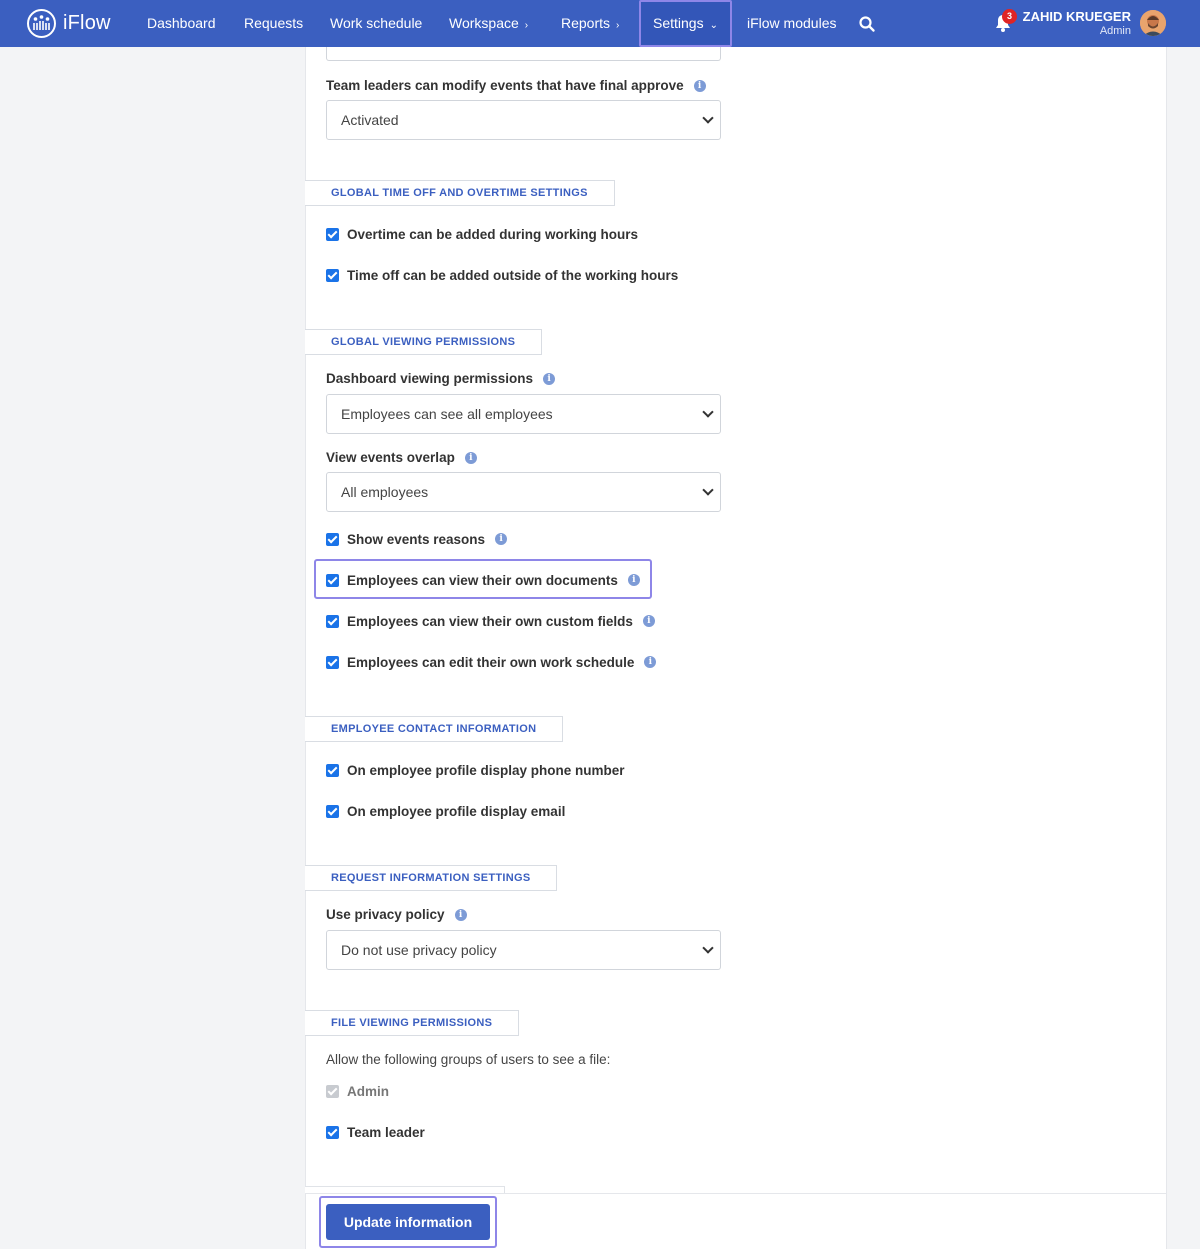 This screenshot has height=1249, width=1200. I want to click on dashboard-viewing-text: Dashboard viewing permissions, so click(430, 378).